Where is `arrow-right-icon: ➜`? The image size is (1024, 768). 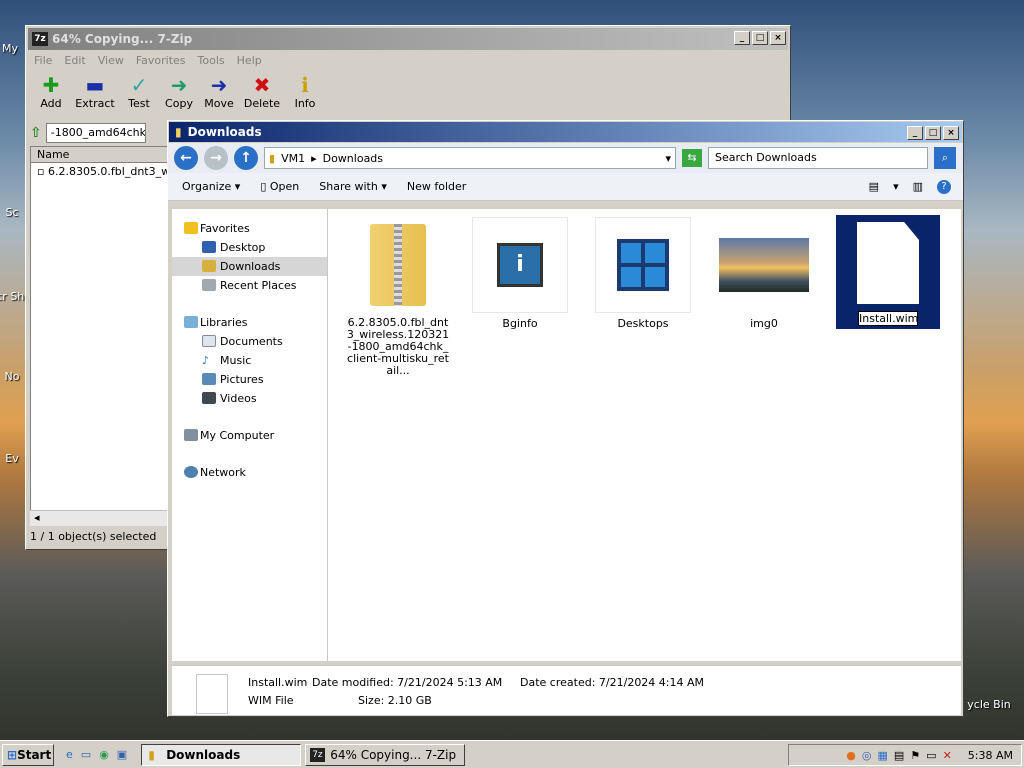
arrow-right-icon: ➜ is located at coordinates (219, 85).